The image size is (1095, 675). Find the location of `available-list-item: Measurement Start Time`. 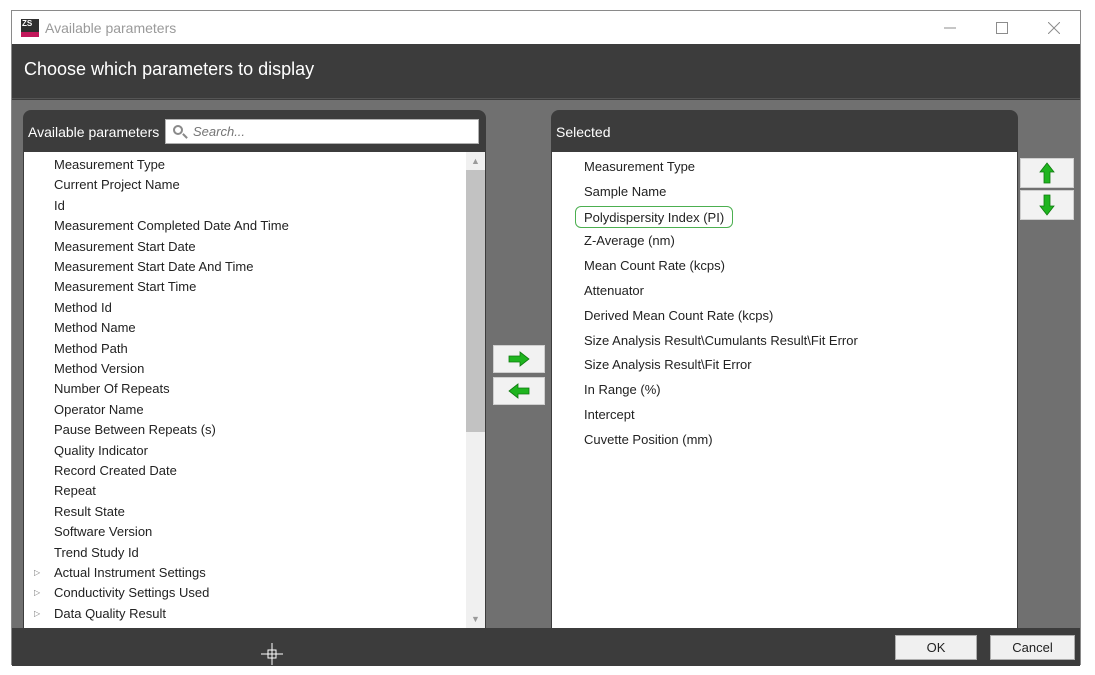

available-list-item: Measurement Start Time is located at coordinates (125, 287).